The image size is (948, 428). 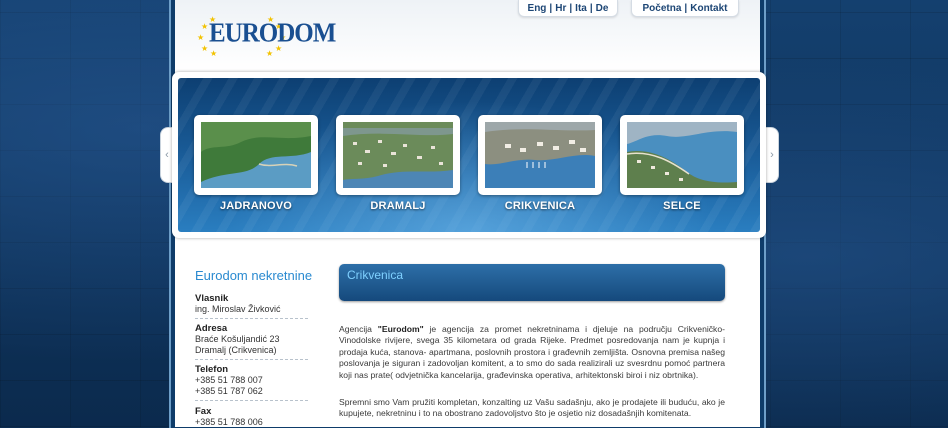 What do you see at coordinates (398, 206) in the screenshot?
I see `location-label: DRAMALJ` at bounding box center [398, 206].